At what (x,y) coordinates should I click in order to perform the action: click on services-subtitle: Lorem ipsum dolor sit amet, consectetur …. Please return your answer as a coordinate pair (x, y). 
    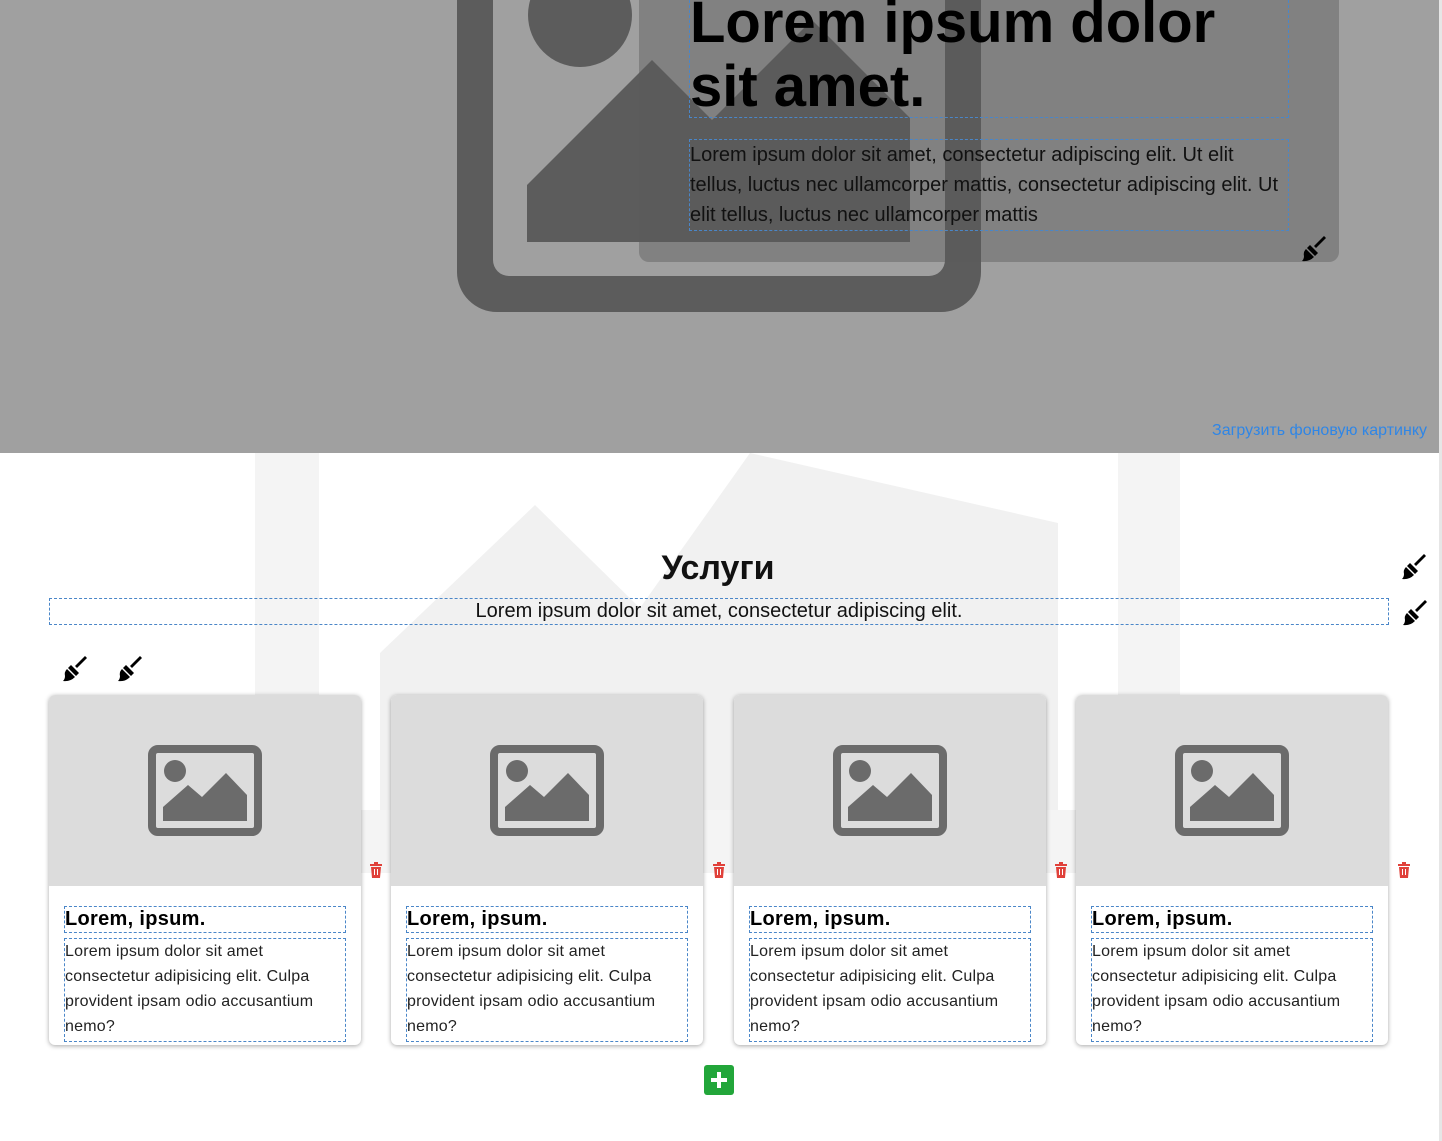
    Looking at the image, I should click on (719, 611).